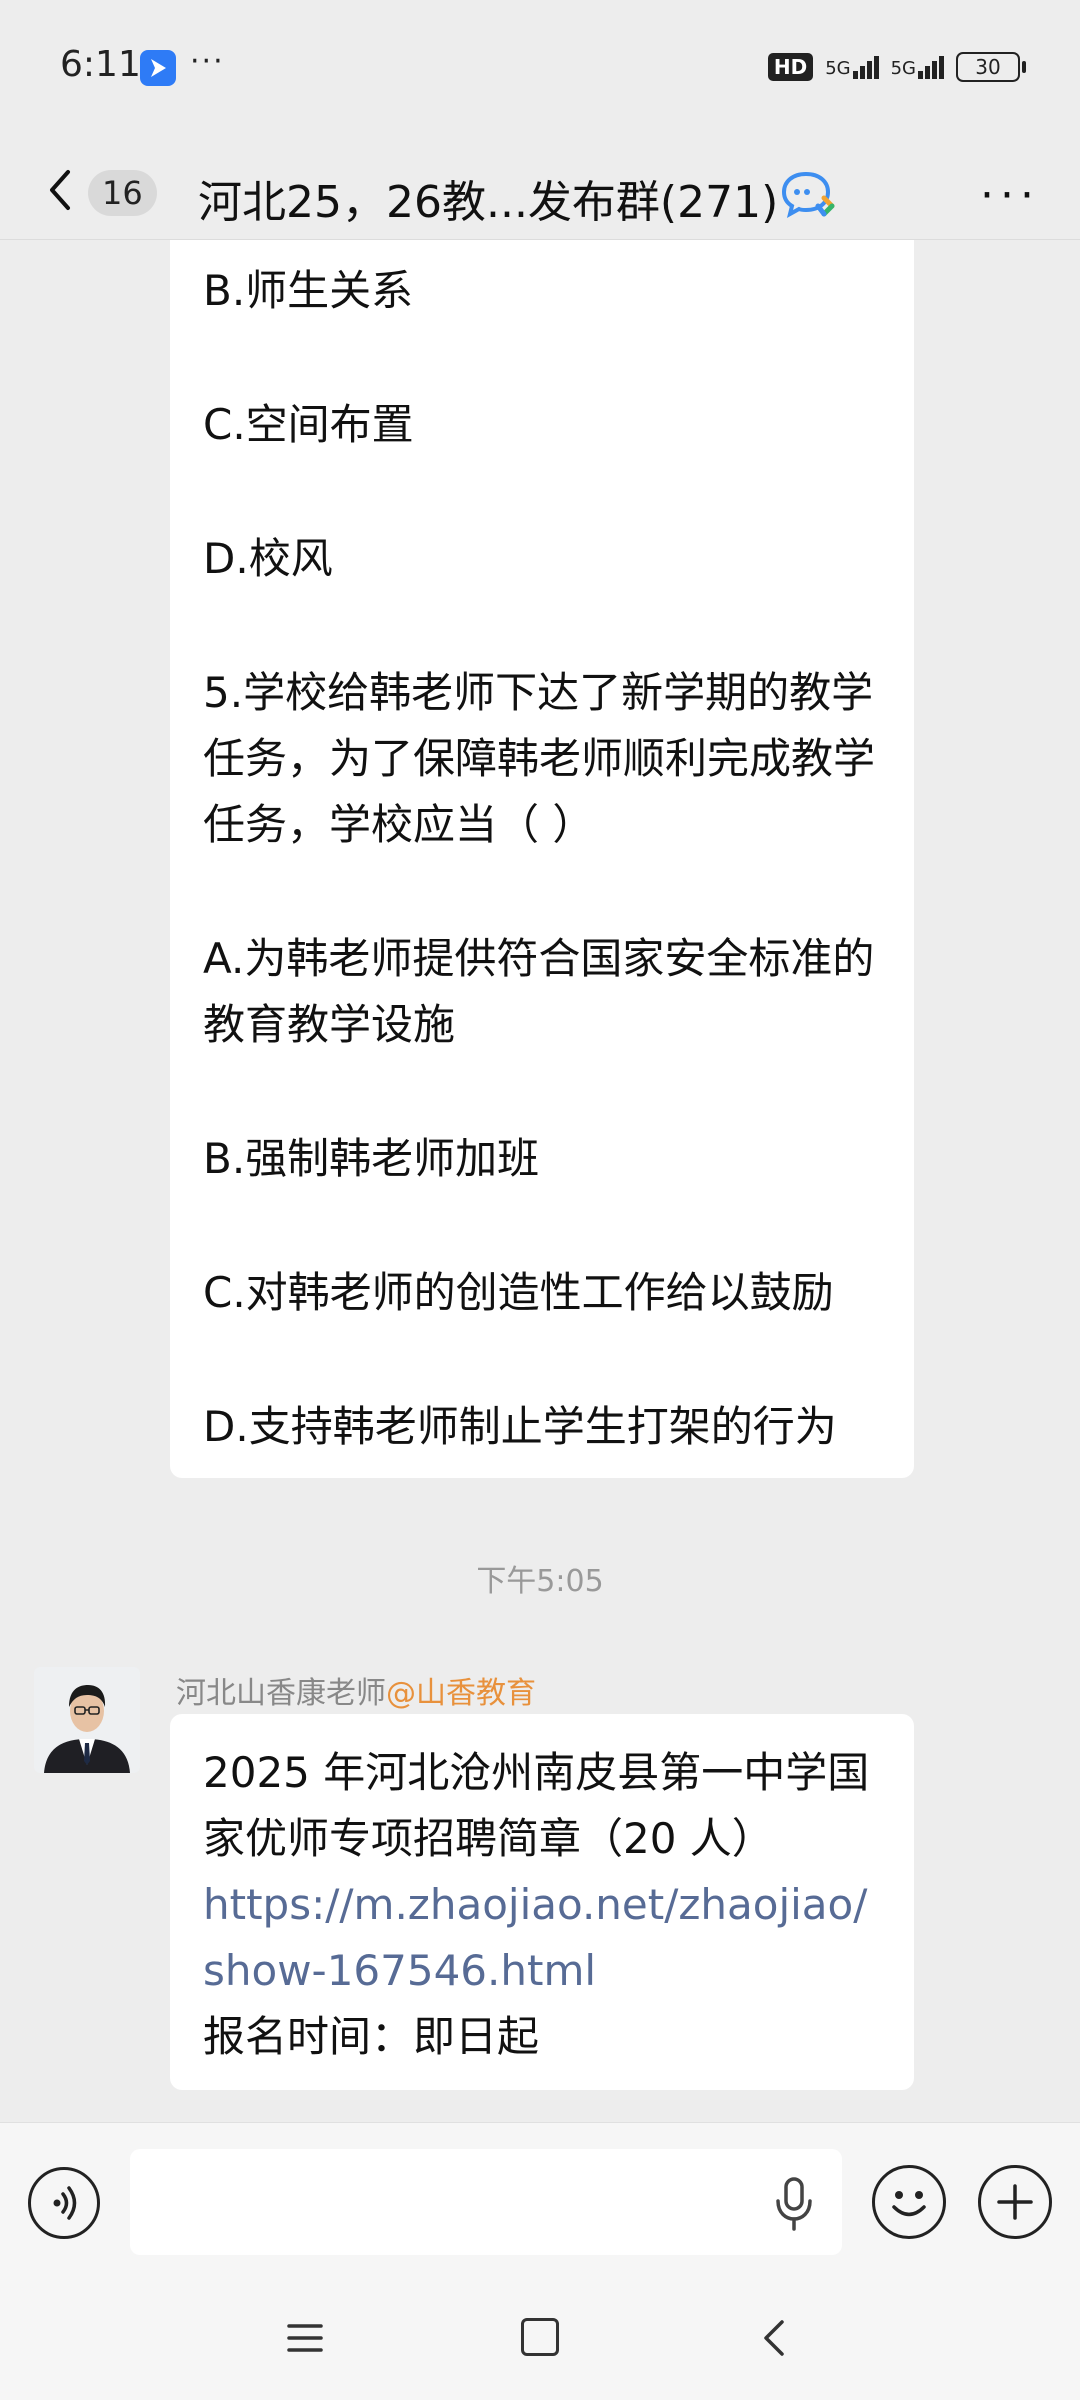 The height and width of the screenshot is (2400, 1080). I want to click on message-timestamp: 下午5:05, so click(540, 1581).